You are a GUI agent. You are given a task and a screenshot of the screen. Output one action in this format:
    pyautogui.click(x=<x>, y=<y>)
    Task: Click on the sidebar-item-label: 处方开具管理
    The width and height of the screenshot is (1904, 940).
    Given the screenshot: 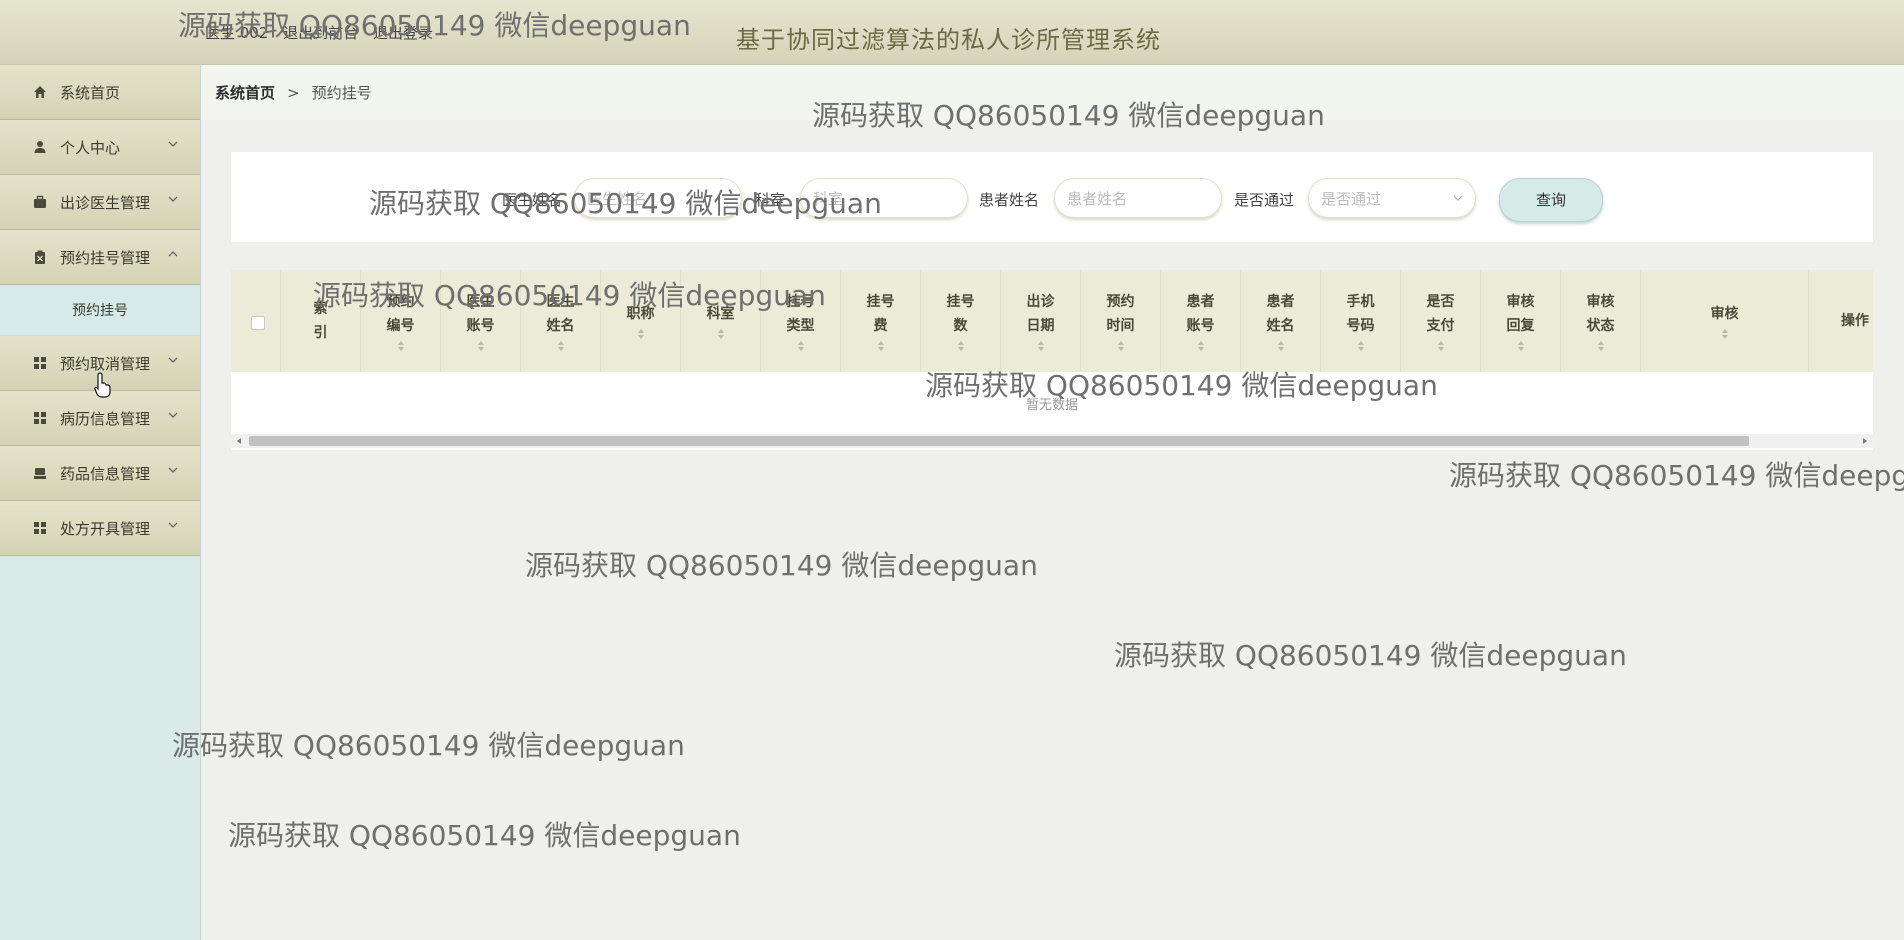 What is the action you would take?
    pyautogui.click(x=105, y=528)
    